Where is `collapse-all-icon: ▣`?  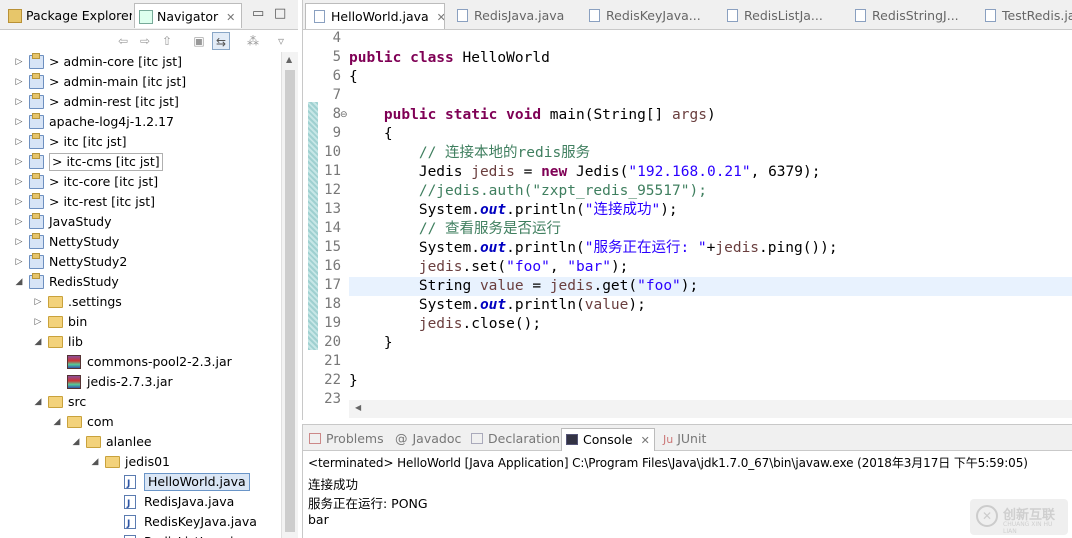
collapse-all-icon: ▣ is located at coordinates (199, 41).